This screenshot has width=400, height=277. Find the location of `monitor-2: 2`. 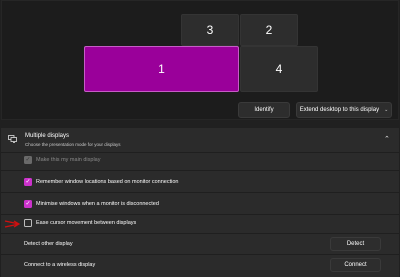

monitor-2: 2 is located at coordinates (269, 30).